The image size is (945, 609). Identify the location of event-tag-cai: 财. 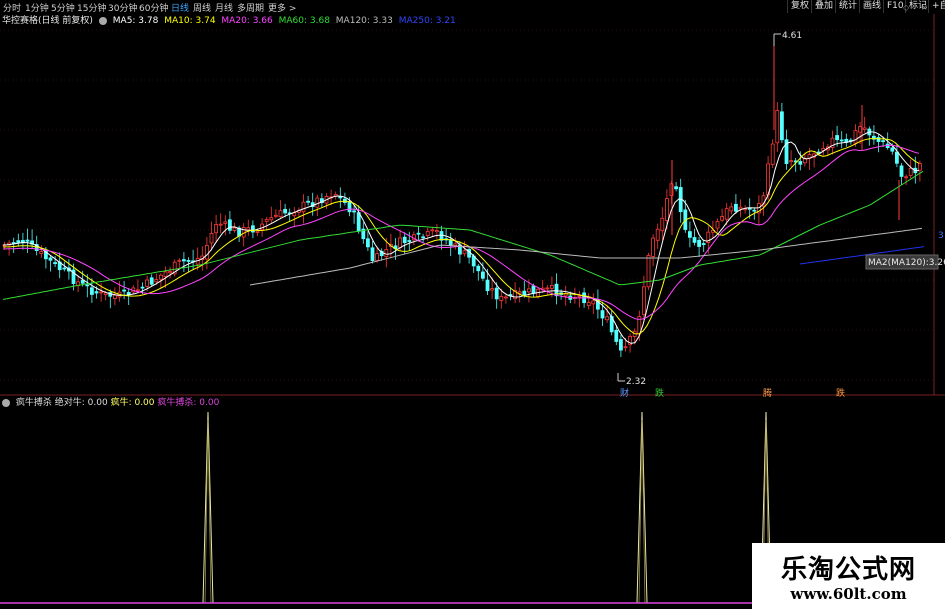
(624, 392).